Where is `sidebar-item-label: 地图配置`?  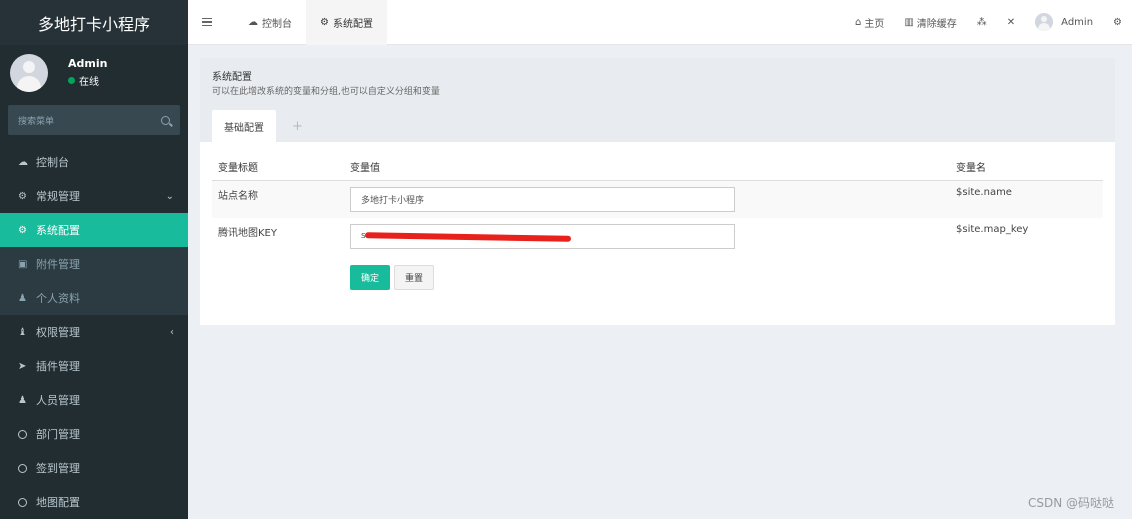
sidebar-item-label: 地图配置 is located at coordinates (58, 502).